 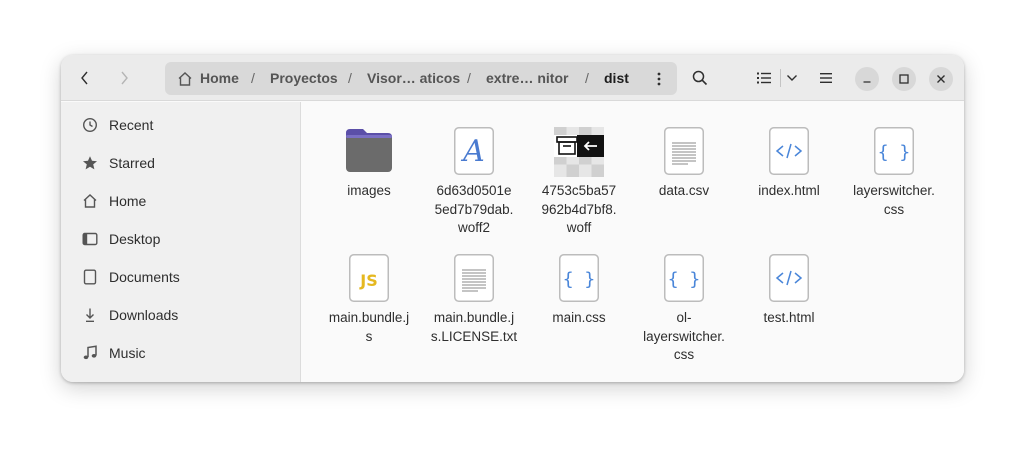 I want to click on maximize-icon, so click(x=904, y=79).